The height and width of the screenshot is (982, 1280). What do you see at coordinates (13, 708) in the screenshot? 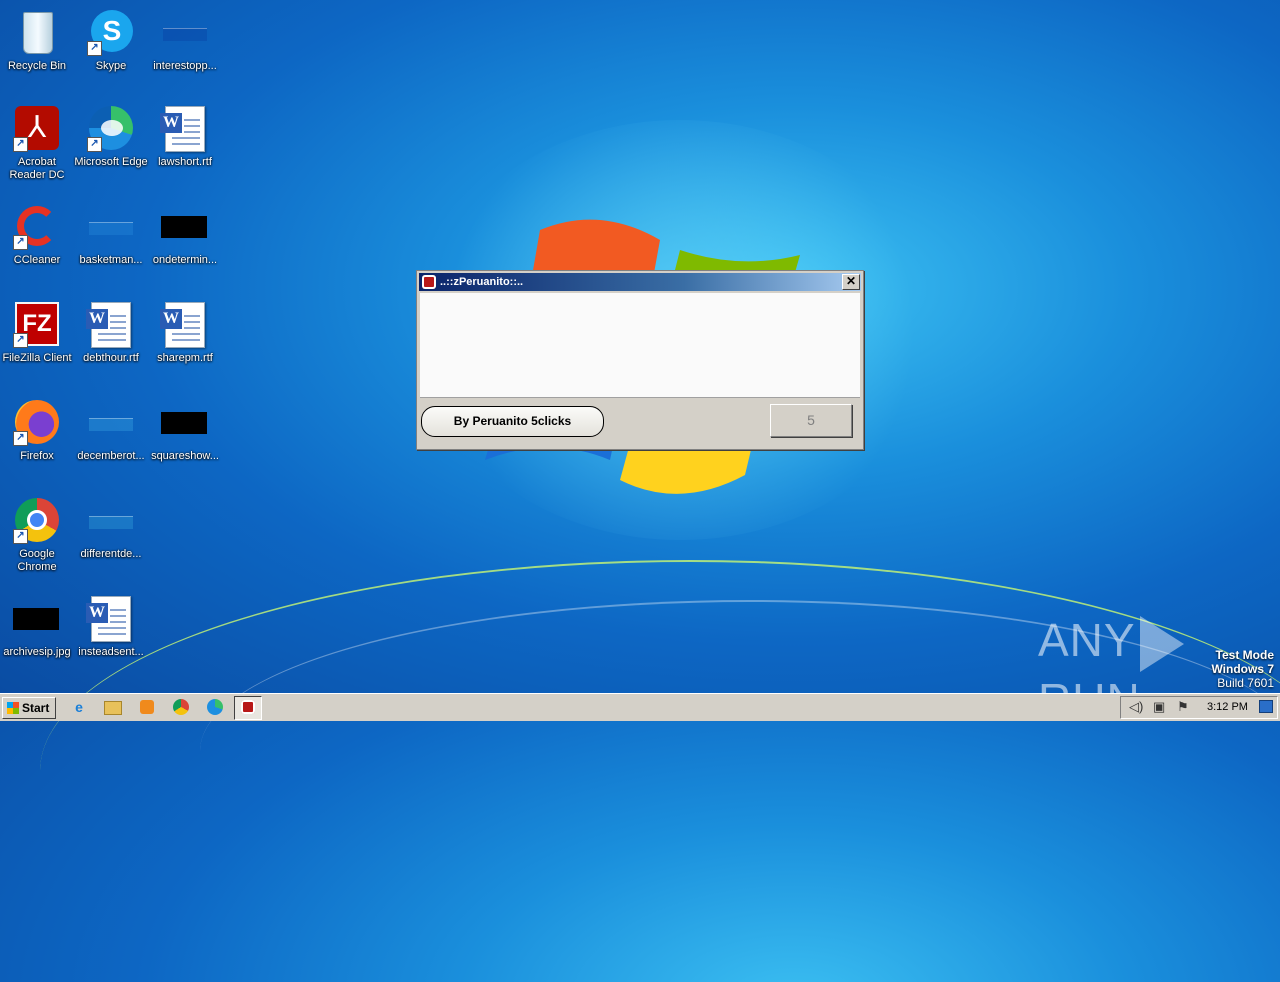
I see `windows-logo-icon` at bounding box center [13, 708].